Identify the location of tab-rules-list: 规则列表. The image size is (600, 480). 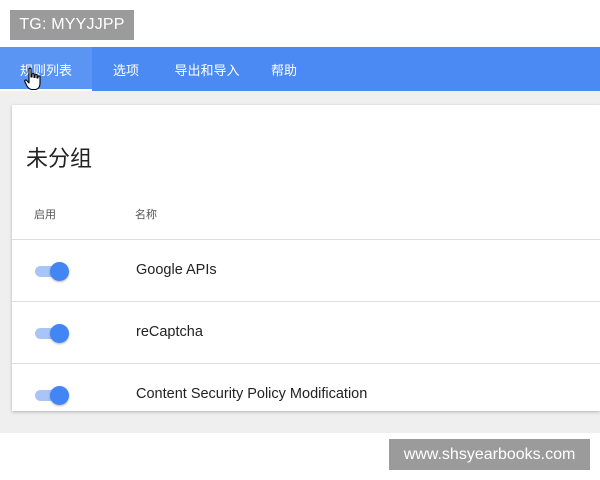
(46, 69).